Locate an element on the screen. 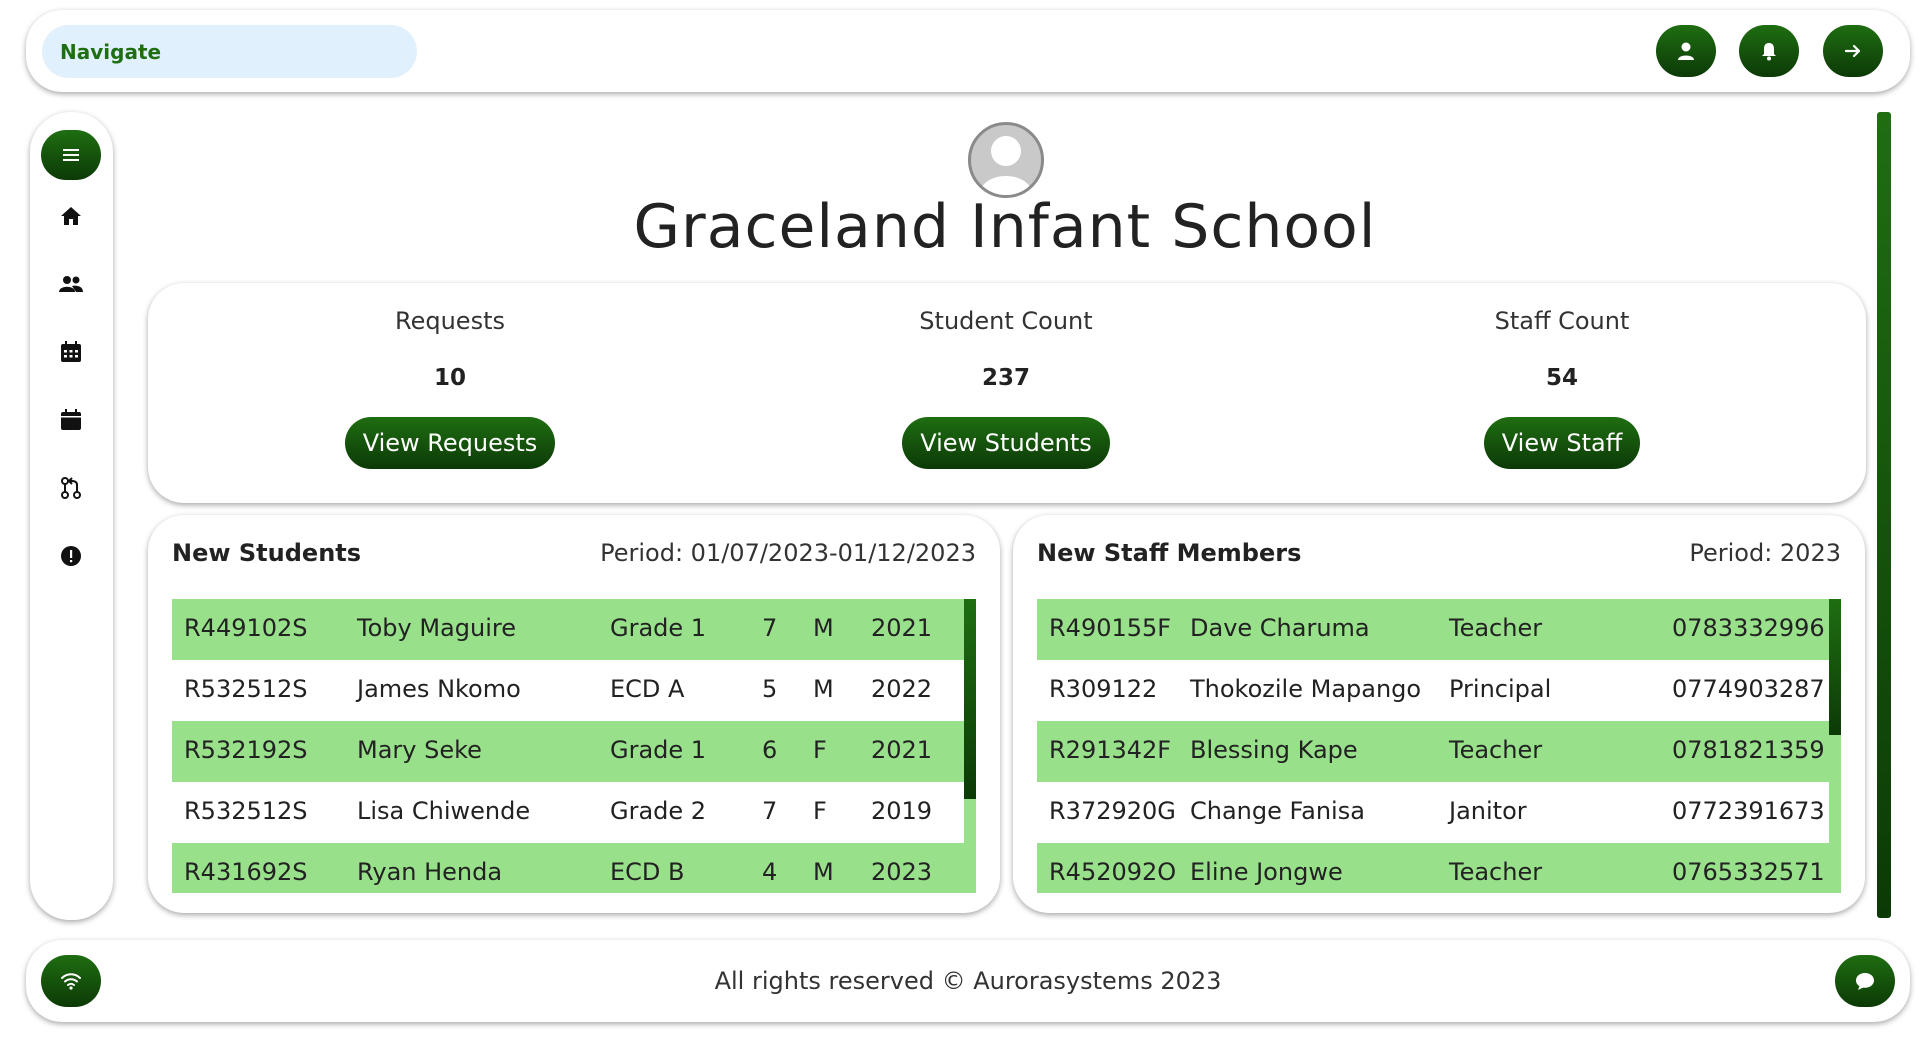  student-name: Toby Maguire is located at coordinates (436, 628).